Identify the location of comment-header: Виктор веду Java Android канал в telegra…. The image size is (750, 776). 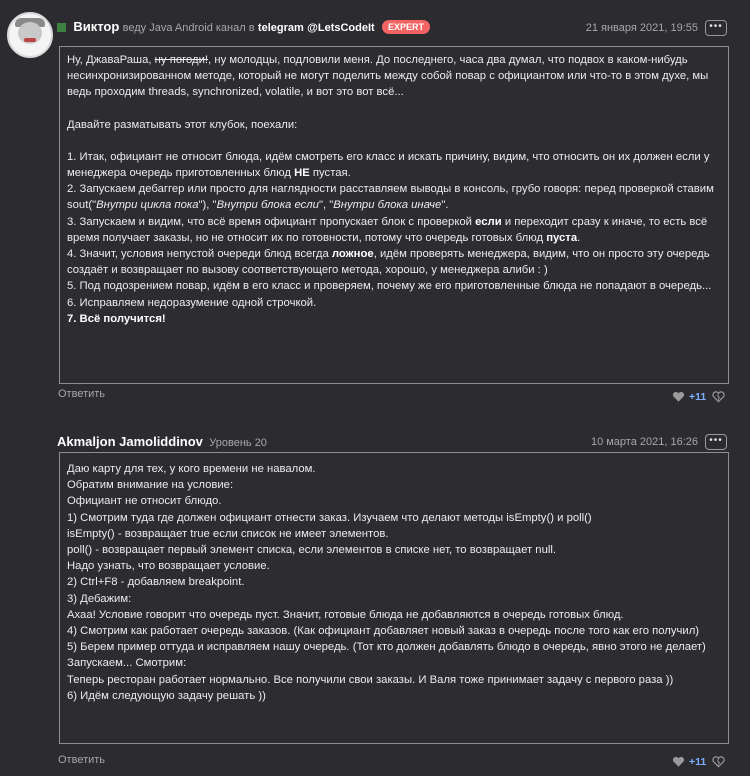
(244, 26).